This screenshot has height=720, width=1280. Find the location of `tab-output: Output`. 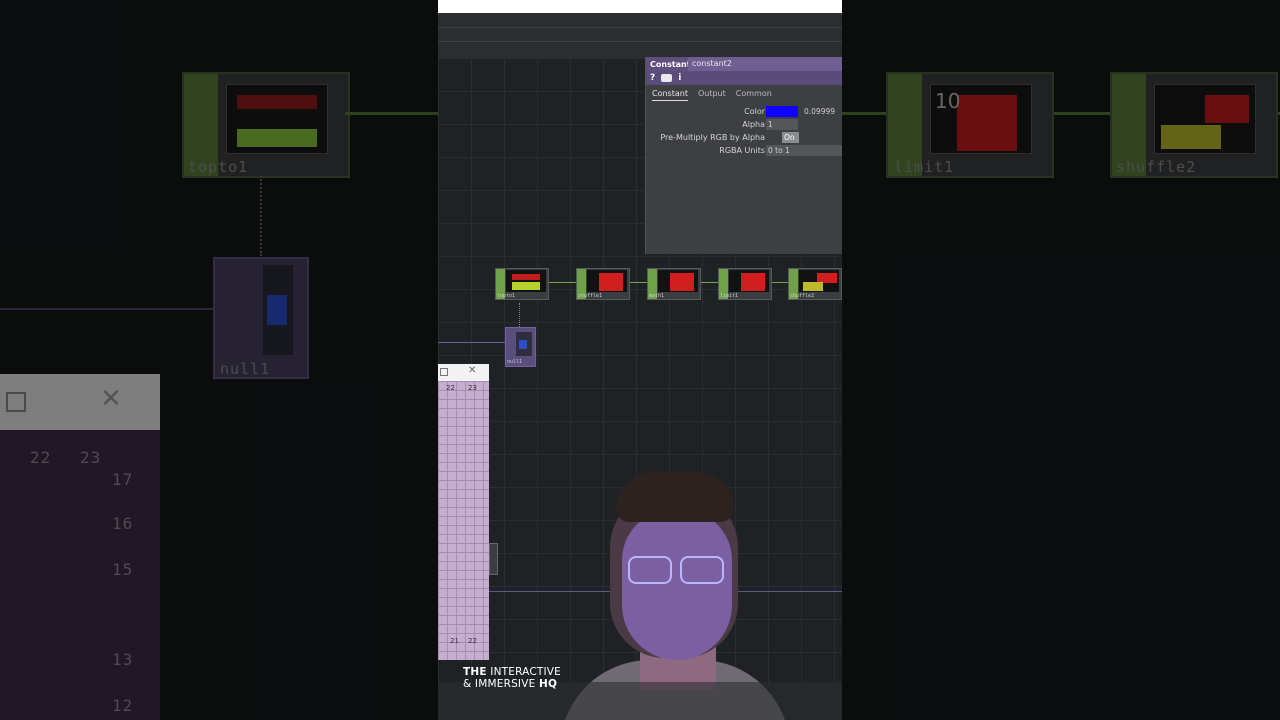

tab-output: Output is located at coordinates (712, 95).